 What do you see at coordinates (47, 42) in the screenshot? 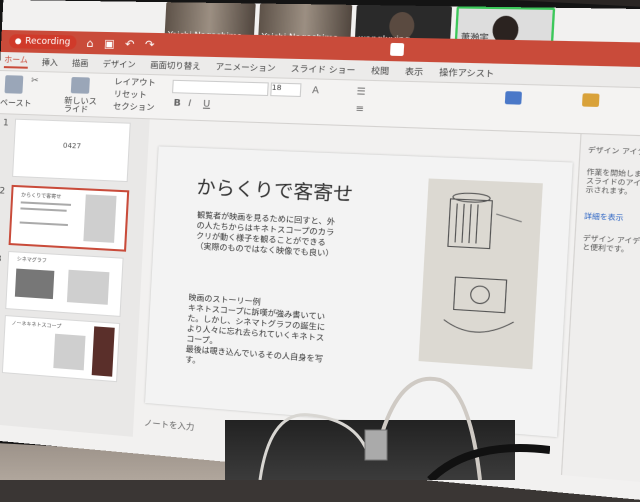
I see `recording-label: Recording` at bounding box center [47, 42].